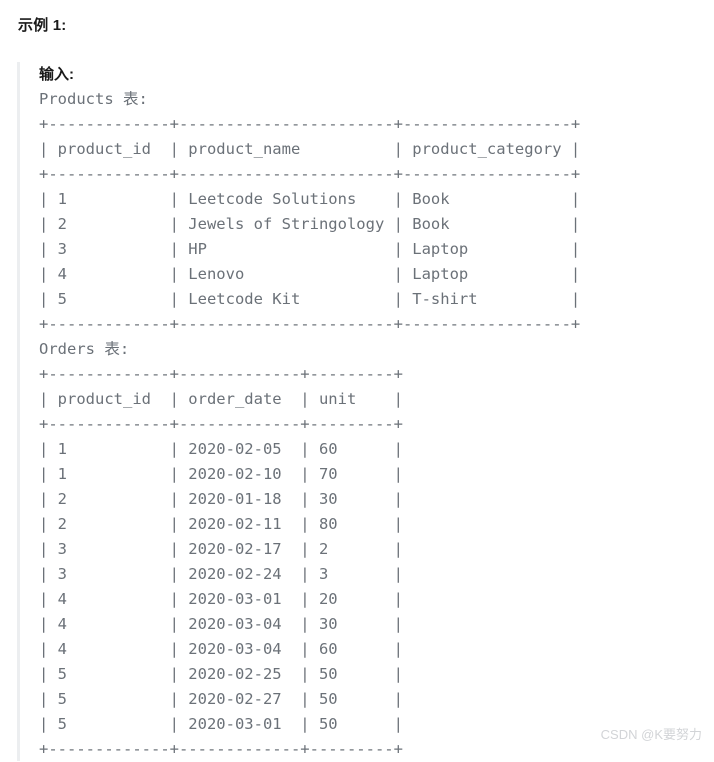  What do you see at coordinates (42, 25) in the screenshot?
I see `page-title: 示例 1:` at bounding box center [42, 25].